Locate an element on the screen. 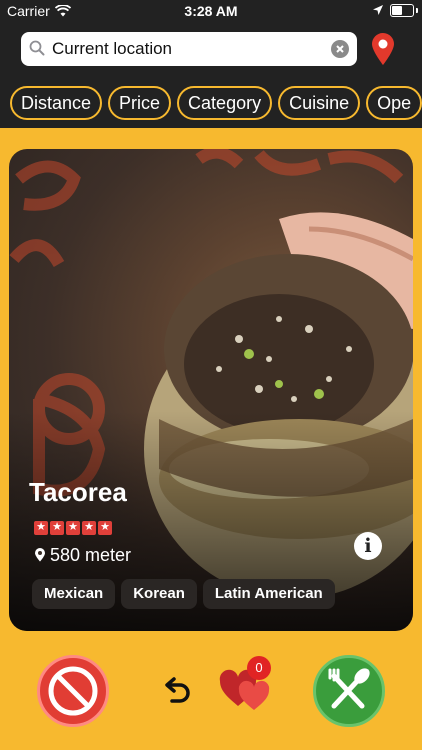  info-icon: i is located at coordinates (368, 546).